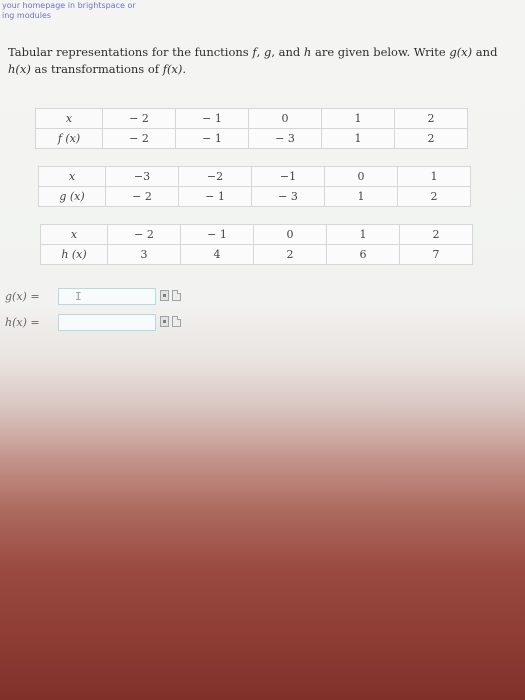 The height and width of the screenshot is (700, 525). What do you see at coordinates (485, 52) in the screenshot?
I see `problem-text: and` at bounding box center [485, 52].